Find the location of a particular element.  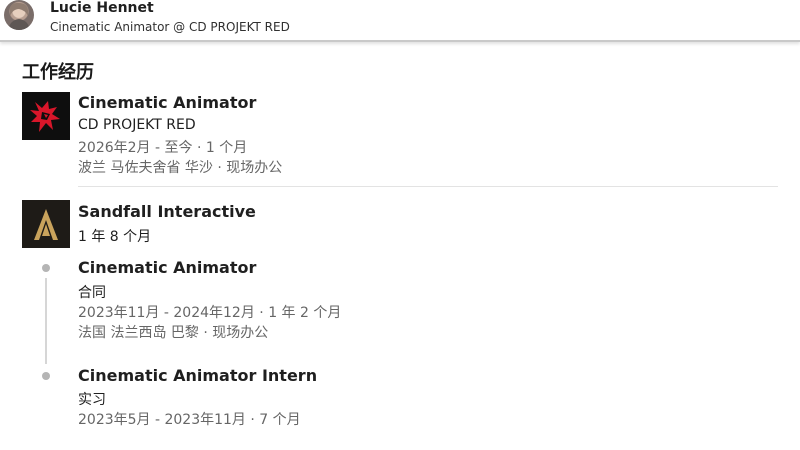

role-2-dates: 2023年5月 - 2023年11月 · 7 个月 is located at coordinates (189, 420).